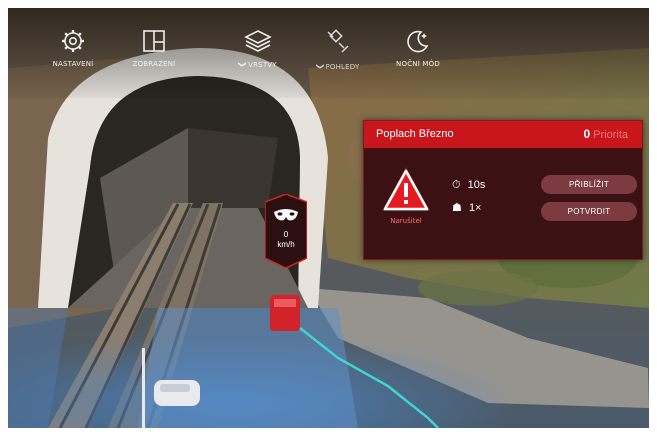  I want to click on alarm-duration: ⏱ 10s, so click(468, 185).